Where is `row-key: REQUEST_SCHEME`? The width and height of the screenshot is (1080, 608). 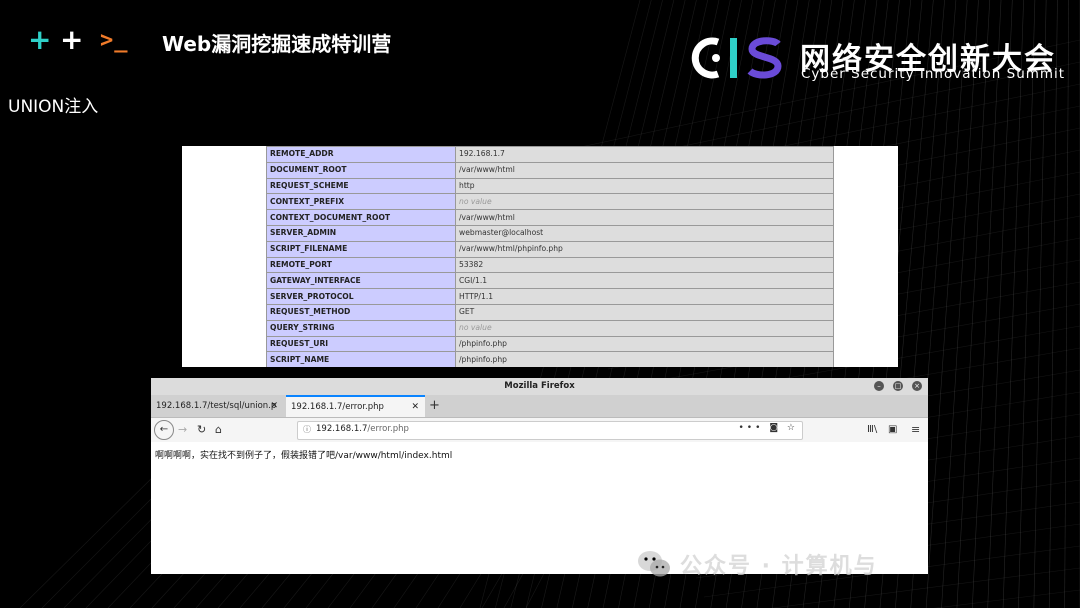 row-key: REQUEST_SCHEME is located at coordinates (361, 186).